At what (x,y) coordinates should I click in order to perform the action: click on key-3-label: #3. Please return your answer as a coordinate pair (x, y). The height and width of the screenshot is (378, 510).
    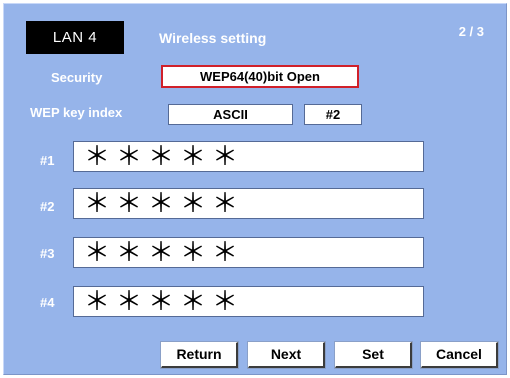
    Looking at the image, I should click on (47, 253).